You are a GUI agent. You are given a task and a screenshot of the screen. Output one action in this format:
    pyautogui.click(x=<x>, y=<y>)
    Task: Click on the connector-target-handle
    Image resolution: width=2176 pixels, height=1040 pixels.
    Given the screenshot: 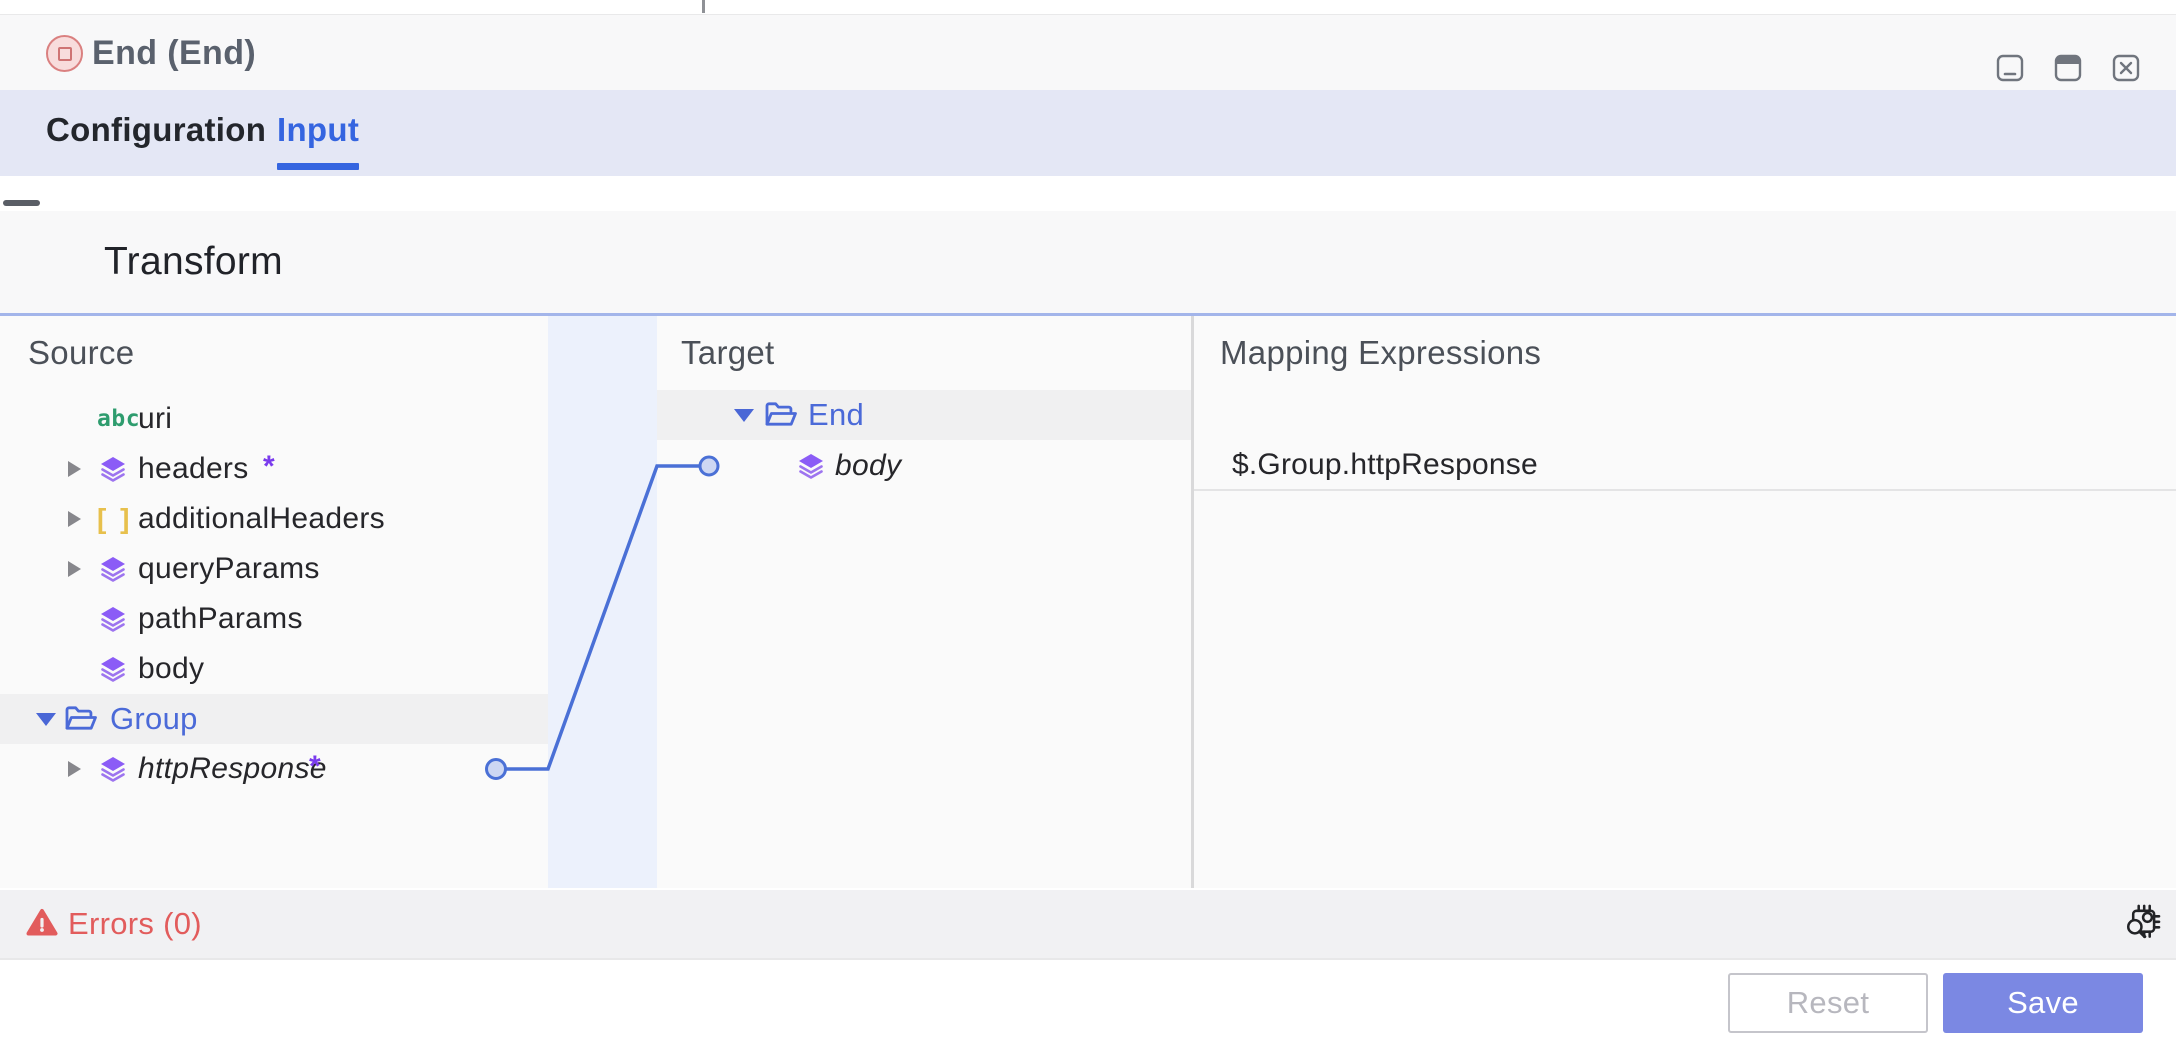 What is the action you would take?
    pyautogui.click(x=709, y=466)
    